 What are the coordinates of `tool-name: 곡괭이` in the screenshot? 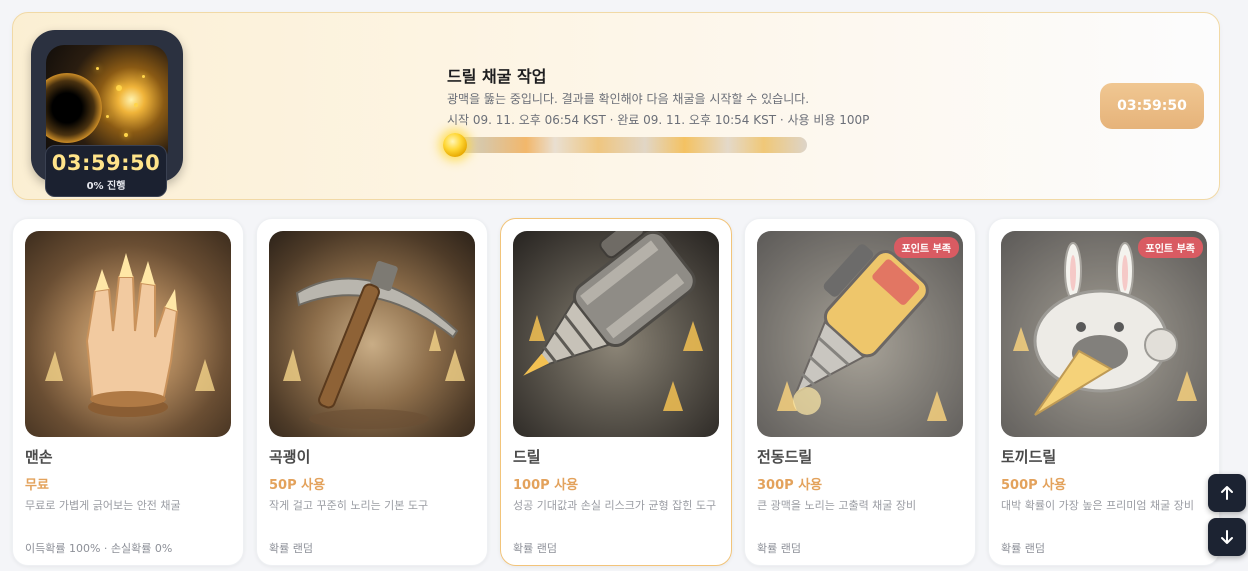 It's located at (290, 457).